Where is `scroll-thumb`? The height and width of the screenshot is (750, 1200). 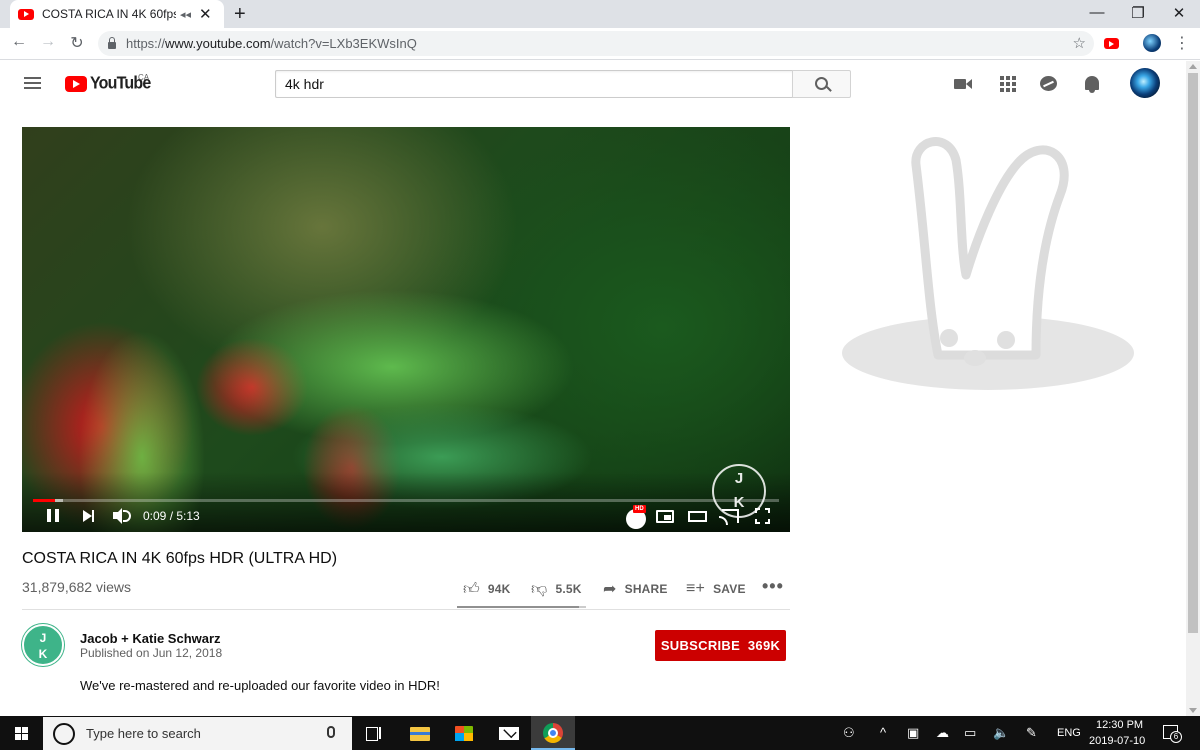 scroll-thumb is located at coordinates (1193, 353).